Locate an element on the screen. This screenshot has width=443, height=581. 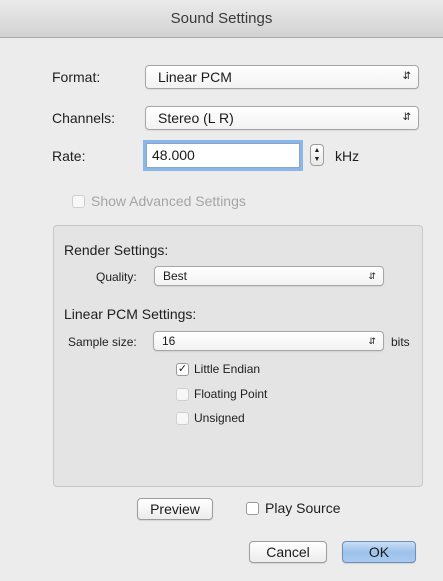
quality-label: Quality: is located at coordinates (116, 277).